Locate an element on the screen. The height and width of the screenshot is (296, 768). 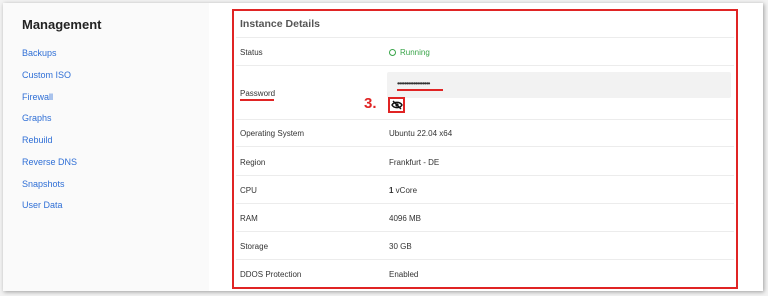
sidebar-title: Management is located at coordinates (62, 24).